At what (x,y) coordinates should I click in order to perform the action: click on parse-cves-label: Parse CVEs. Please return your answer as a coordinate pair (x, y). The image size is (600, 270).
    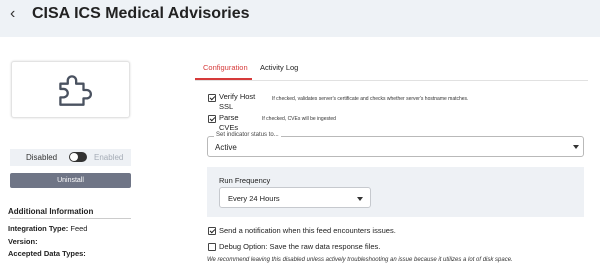
    Looking at the image, I should click on (229, 123).